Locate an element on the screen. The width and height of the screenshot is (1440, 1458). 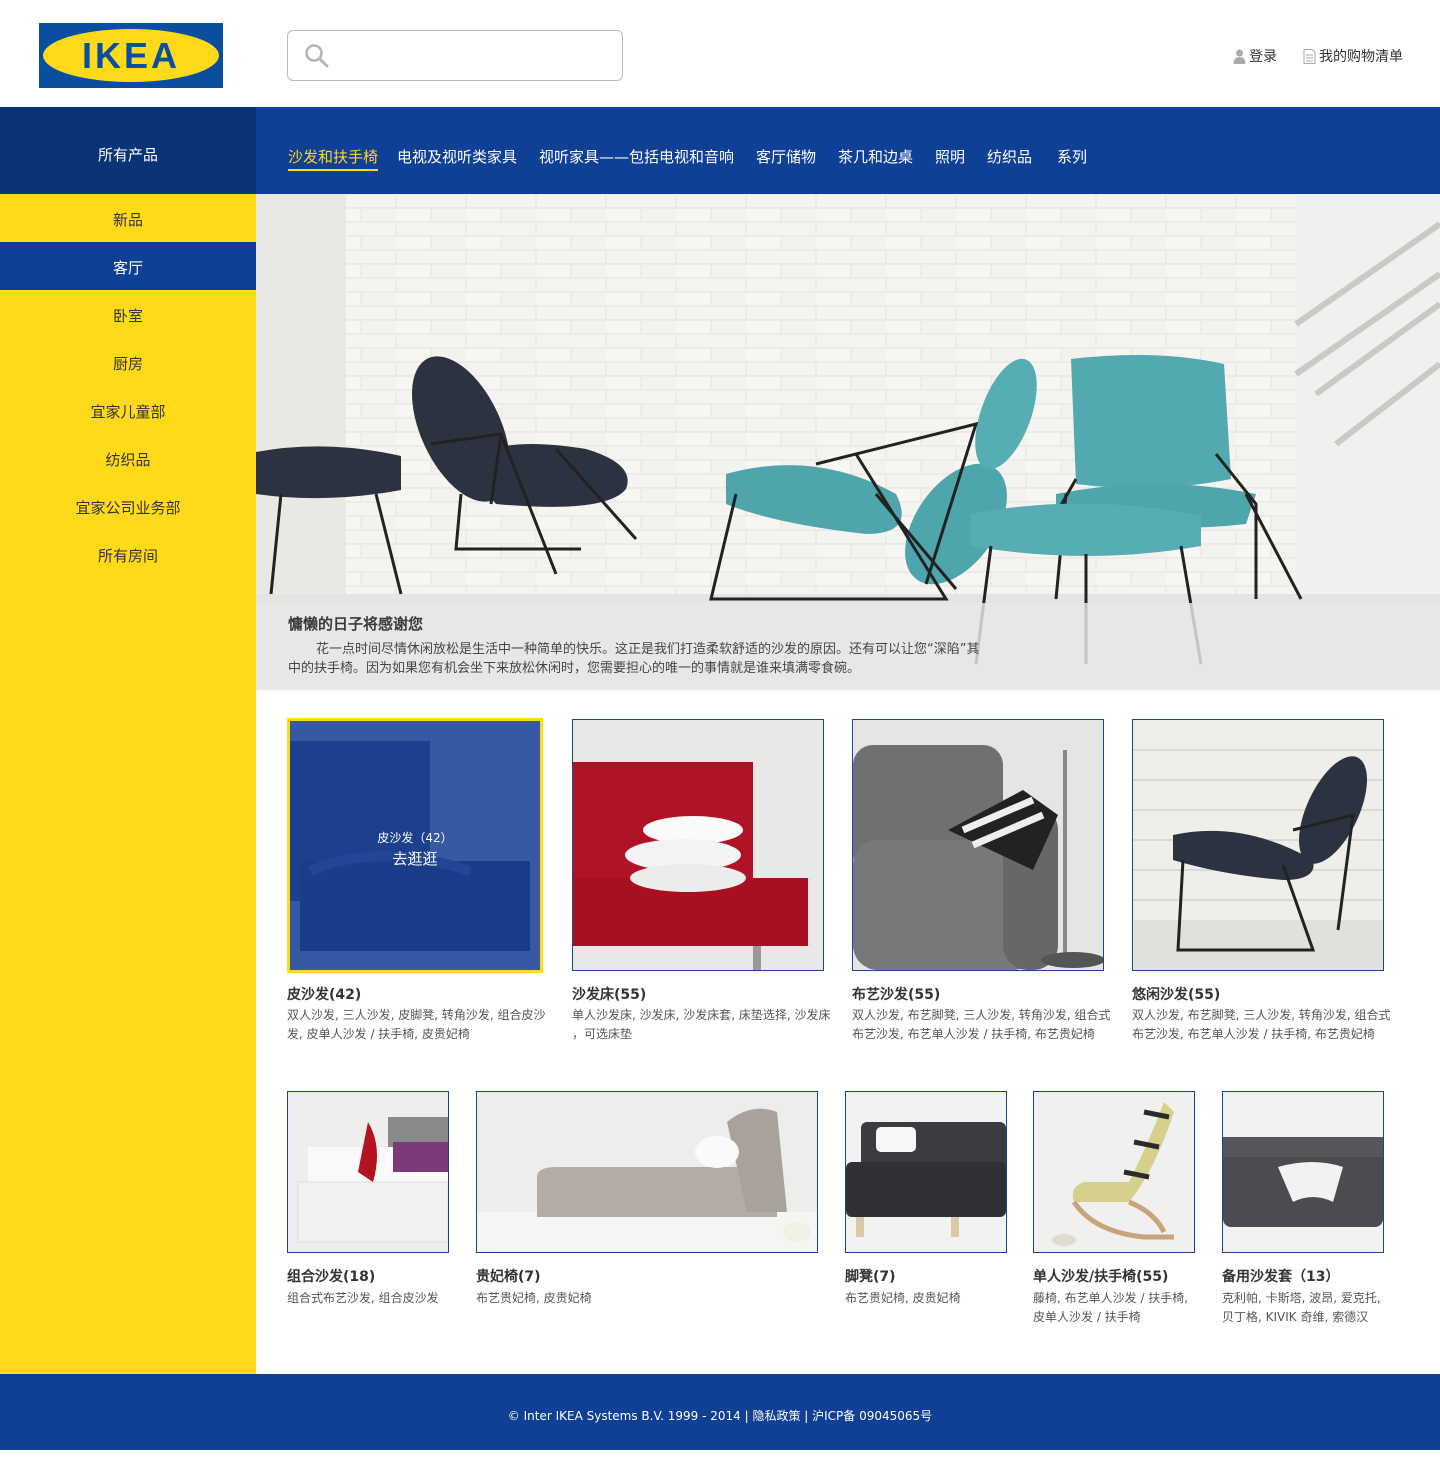
search-box is located at coordinates (455, 55).